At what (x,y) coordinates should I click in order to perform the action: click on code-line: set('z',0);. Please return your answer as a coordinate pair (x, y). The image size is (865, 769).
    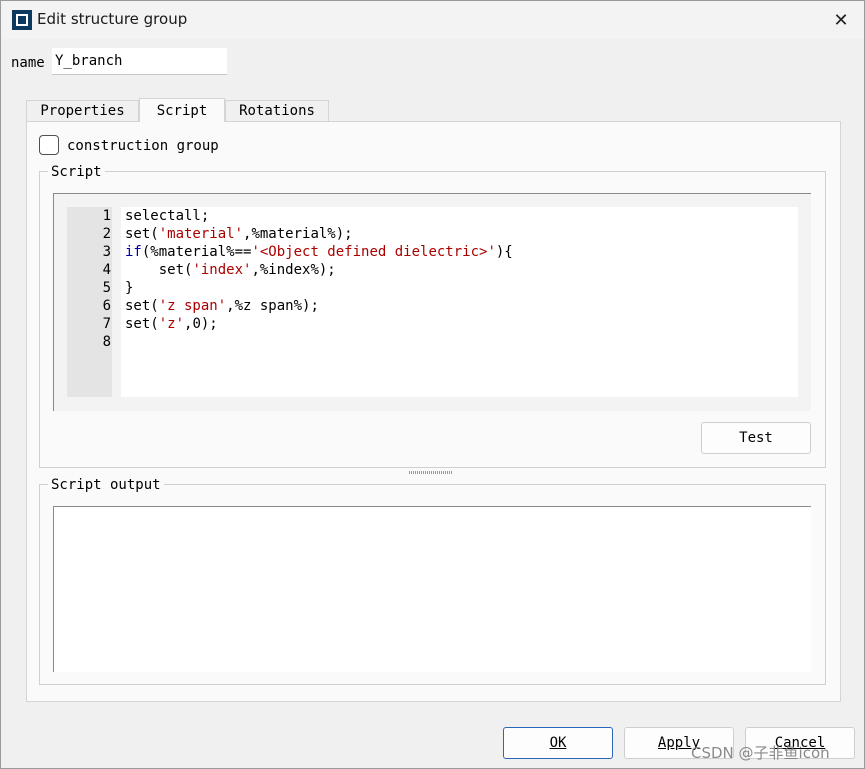
    Looking at the image, I should click on (171, 324).